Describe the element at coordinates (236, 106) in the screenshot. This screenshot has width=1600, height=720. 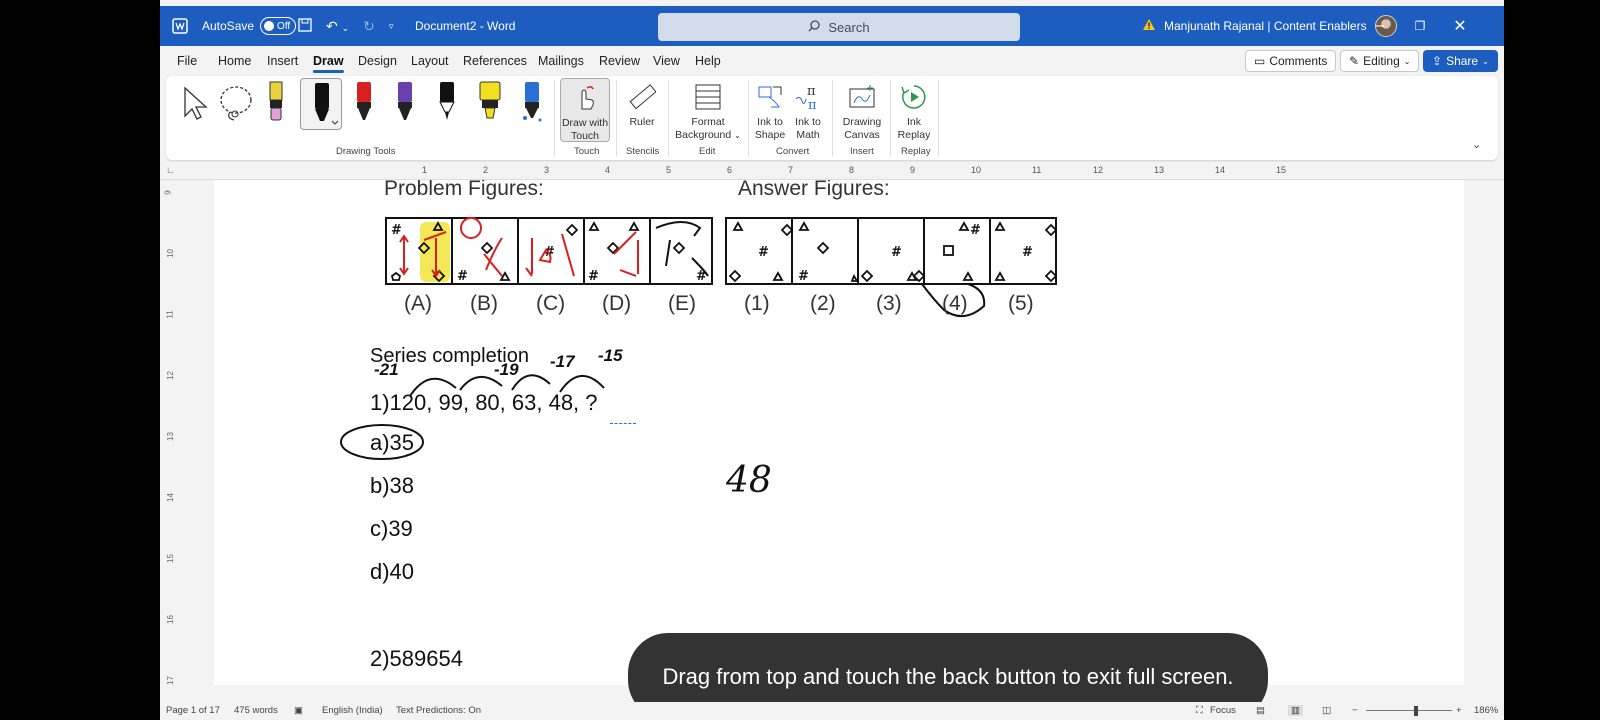
I see `lasso-select-icon` at that location.